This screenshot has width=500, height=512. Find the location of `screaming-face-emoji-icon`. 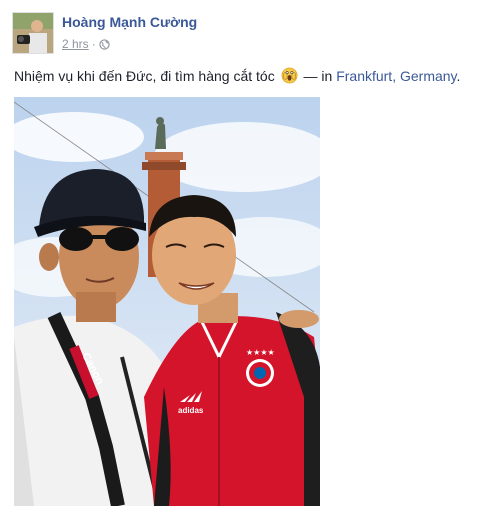

screaming-face-emoji-icon is located at coordinates (289, 75).